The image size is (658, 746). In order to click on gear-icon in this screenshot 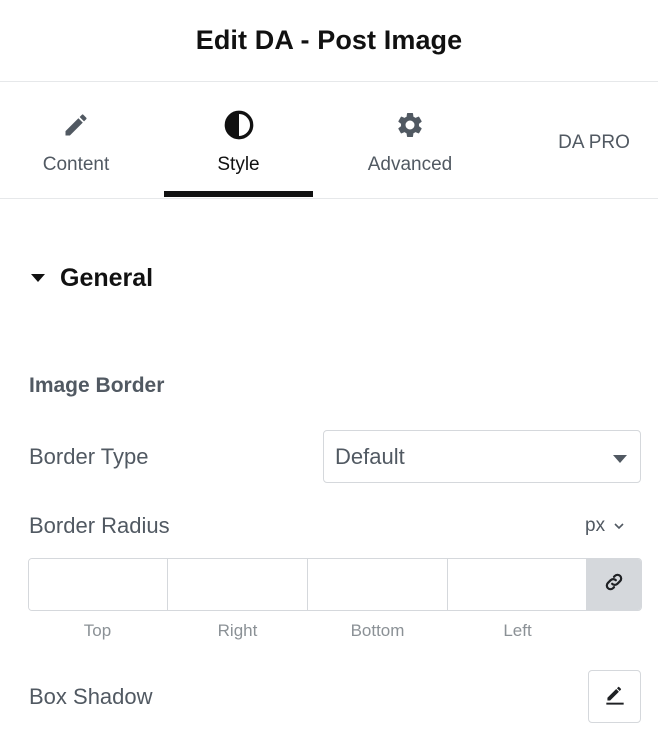, I will do `click(410, 125)`.